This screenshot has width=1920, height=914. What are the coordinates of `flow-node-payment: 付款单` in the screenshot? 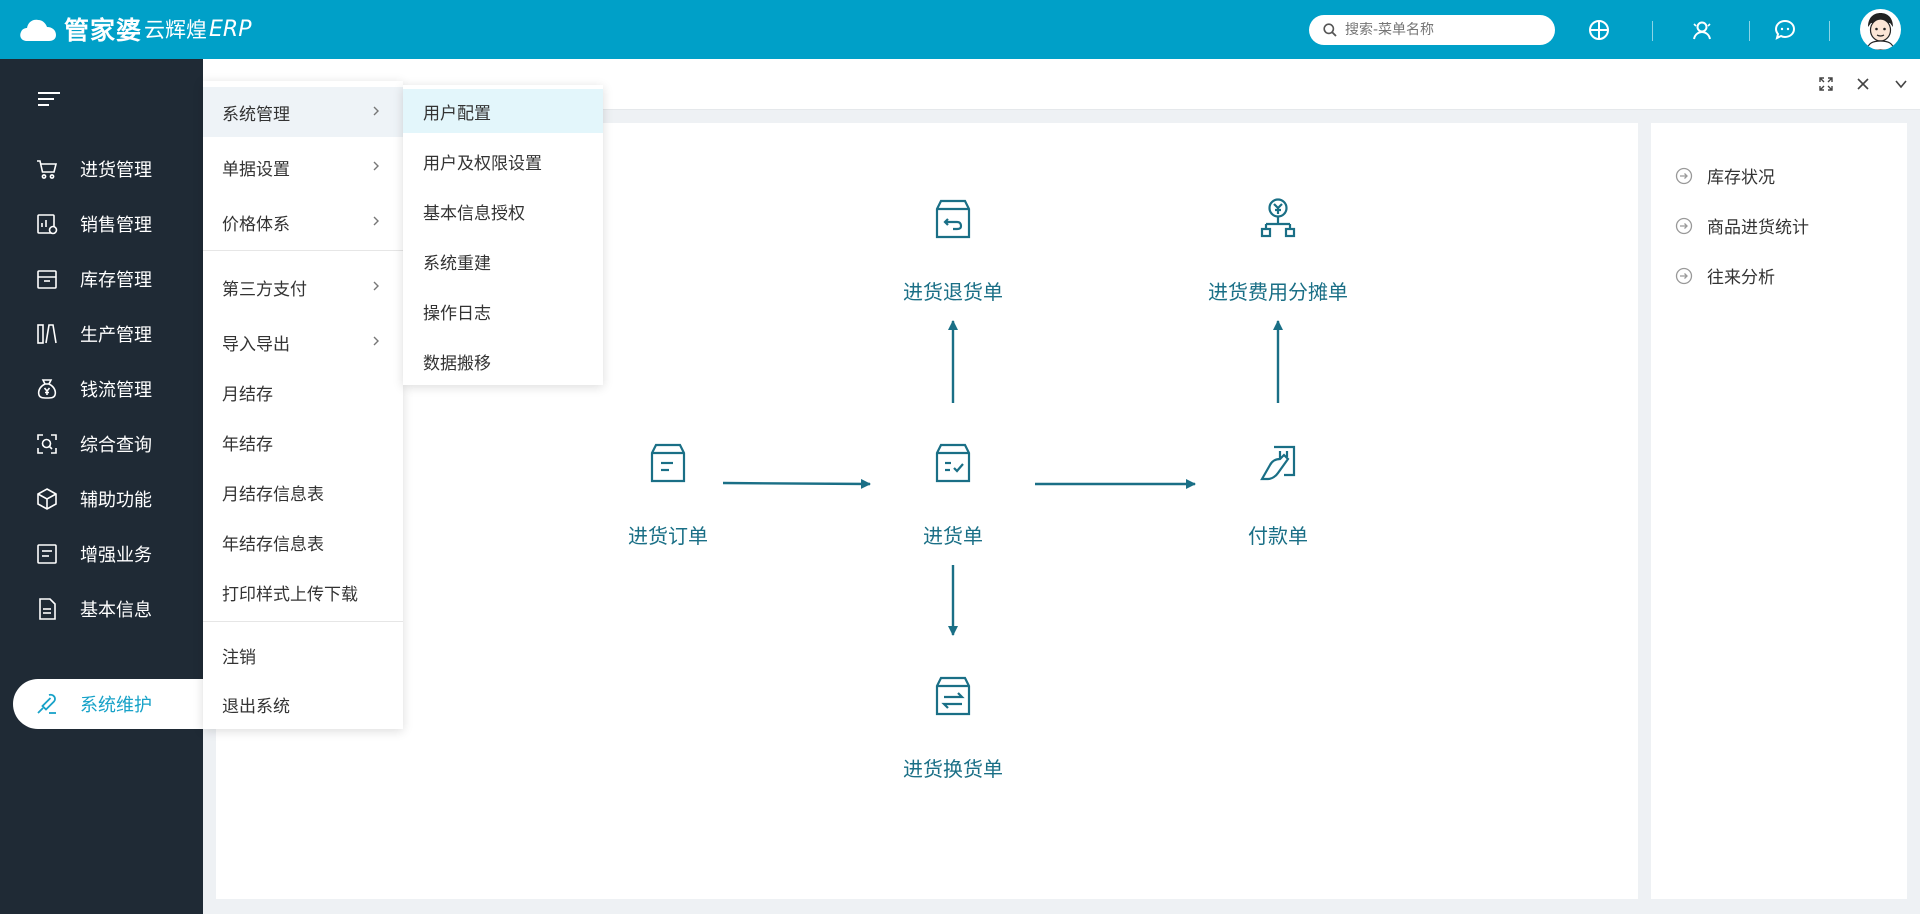 It's located at (1278, 494).